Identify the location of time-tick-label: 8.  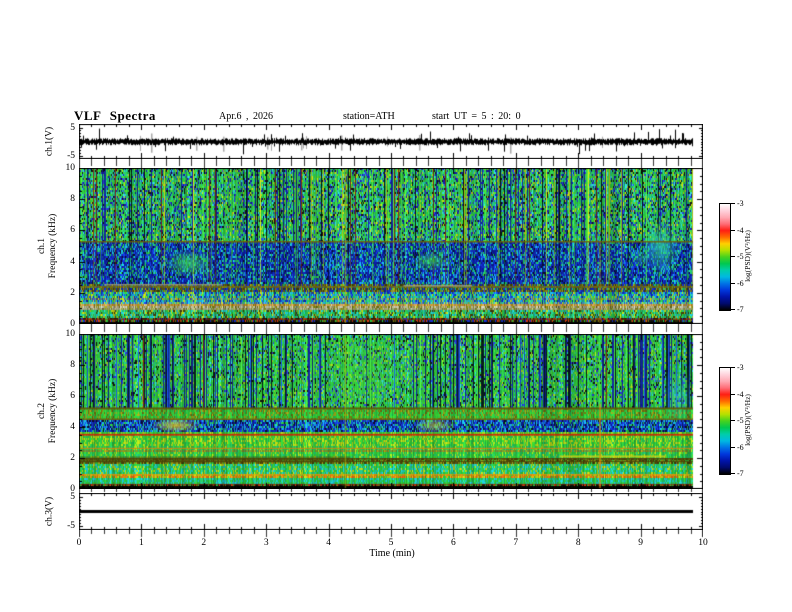
(578, 543).